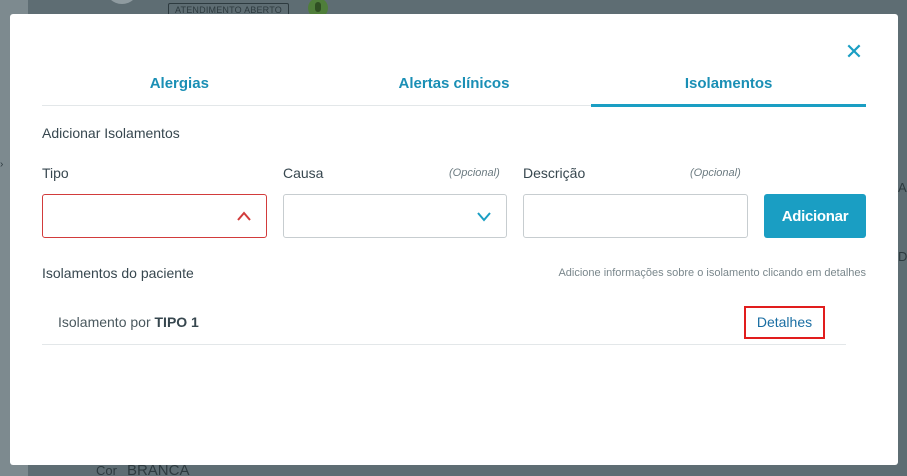 This screenshot has width=907, height=476. Describe the element at coordinates (122, 2) in the screenshot. I see `background-avatar` at that location.